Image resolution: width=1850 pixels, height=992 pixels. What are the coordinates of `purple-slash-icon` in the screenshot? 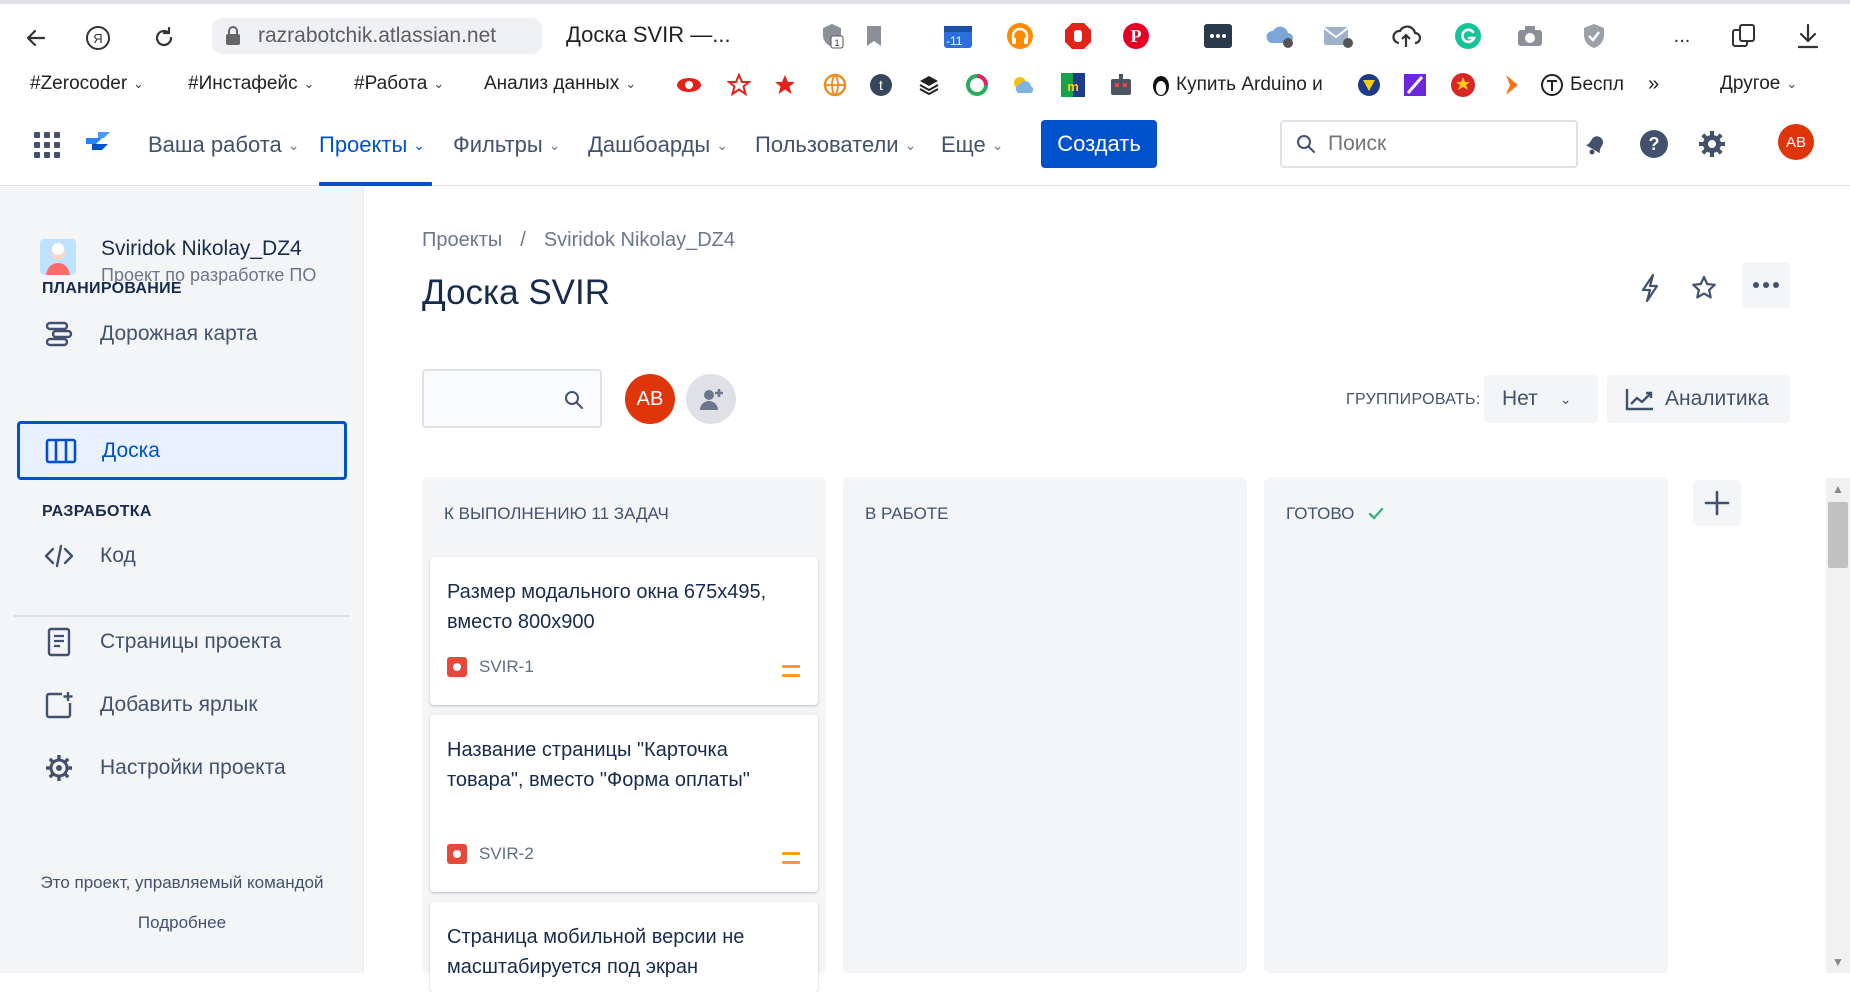 It's located at (1415, 85).